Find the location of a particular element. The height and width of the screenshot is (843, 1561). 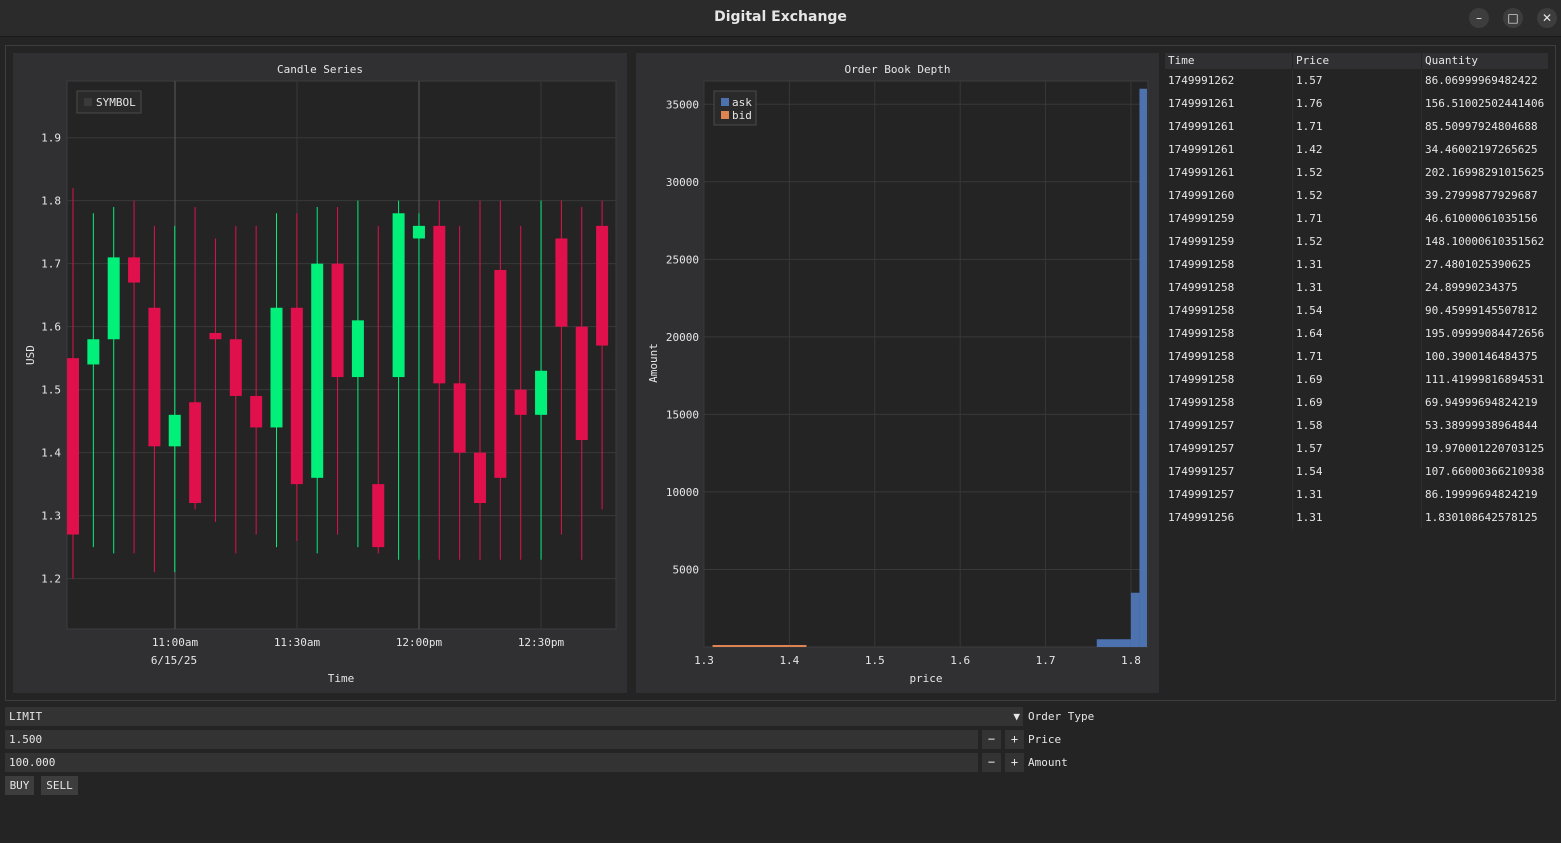

legend-swatch is located at coordinates (88, 102).